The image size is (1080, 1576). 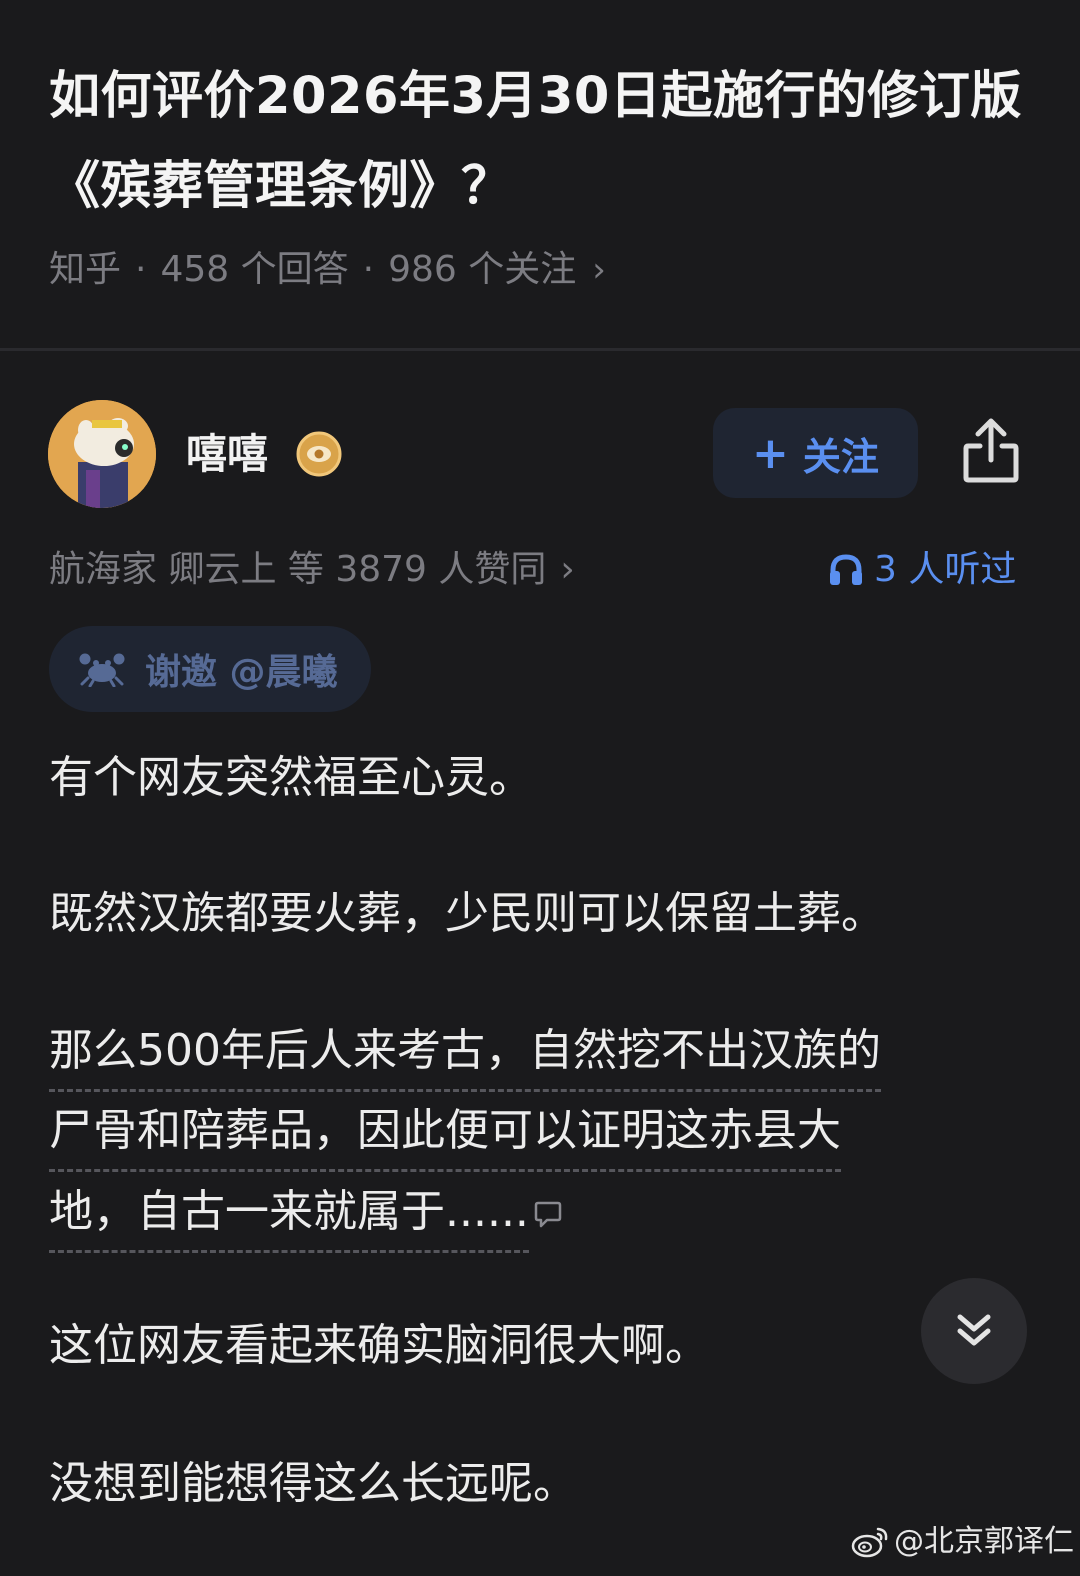 What do you see at coordinates (313, 1483) in the screenshot?
I see `answer-paragraph: 没想到能想得这么长远呢。` at bounding box center [313, 1483].